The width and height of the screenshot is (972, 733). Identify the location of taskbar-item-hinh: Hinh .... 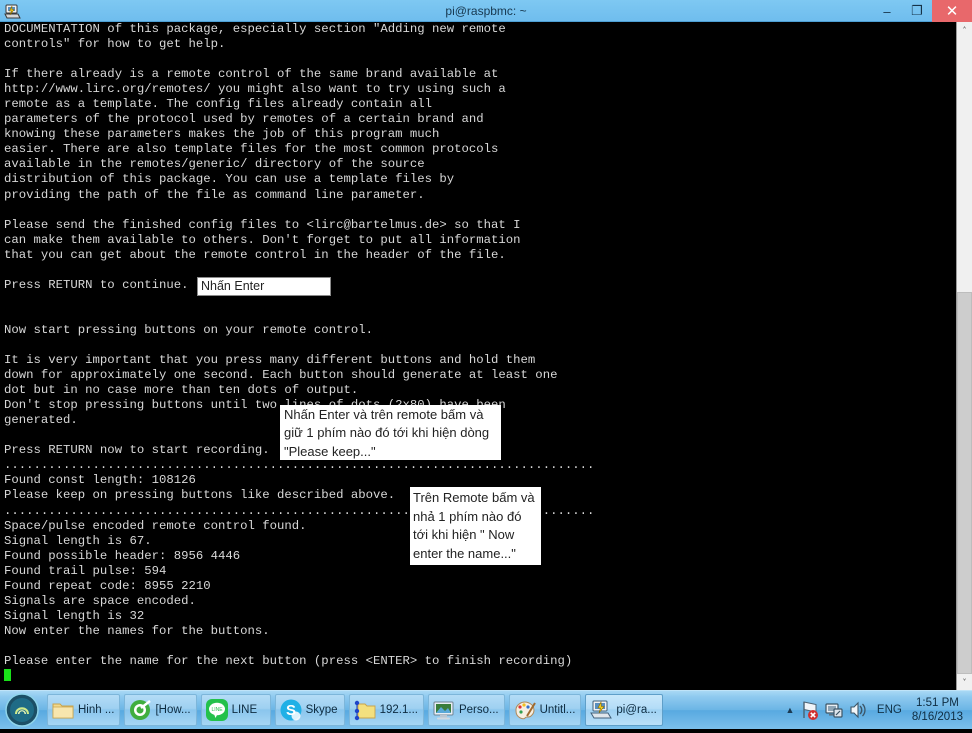
(84, 710).